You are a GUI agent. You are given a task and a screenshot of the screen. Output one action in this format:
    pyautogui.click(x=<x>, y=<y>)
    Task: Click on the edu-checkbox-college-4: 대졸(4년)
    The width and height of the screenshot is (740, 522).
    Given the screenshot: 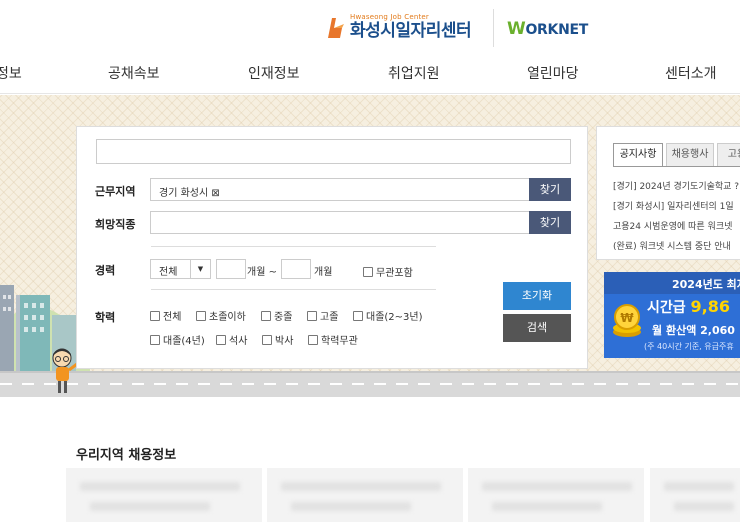 What is the action you would take?
    pyautogui.click(x=177, y=339)
    